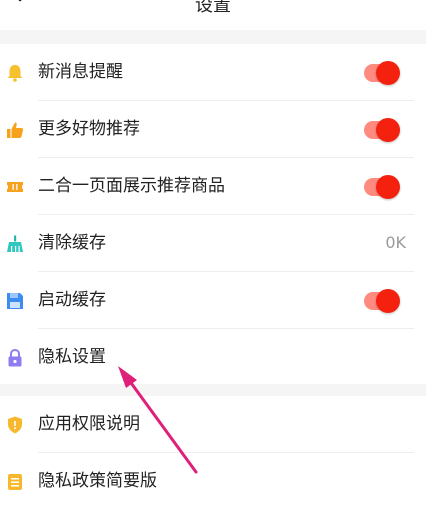 This screenshot has width=426, height=532. What do you see at coordinates (395, 242) in the screenshot?
I see `cache-size: 0K` at bounding box center [395, 242].